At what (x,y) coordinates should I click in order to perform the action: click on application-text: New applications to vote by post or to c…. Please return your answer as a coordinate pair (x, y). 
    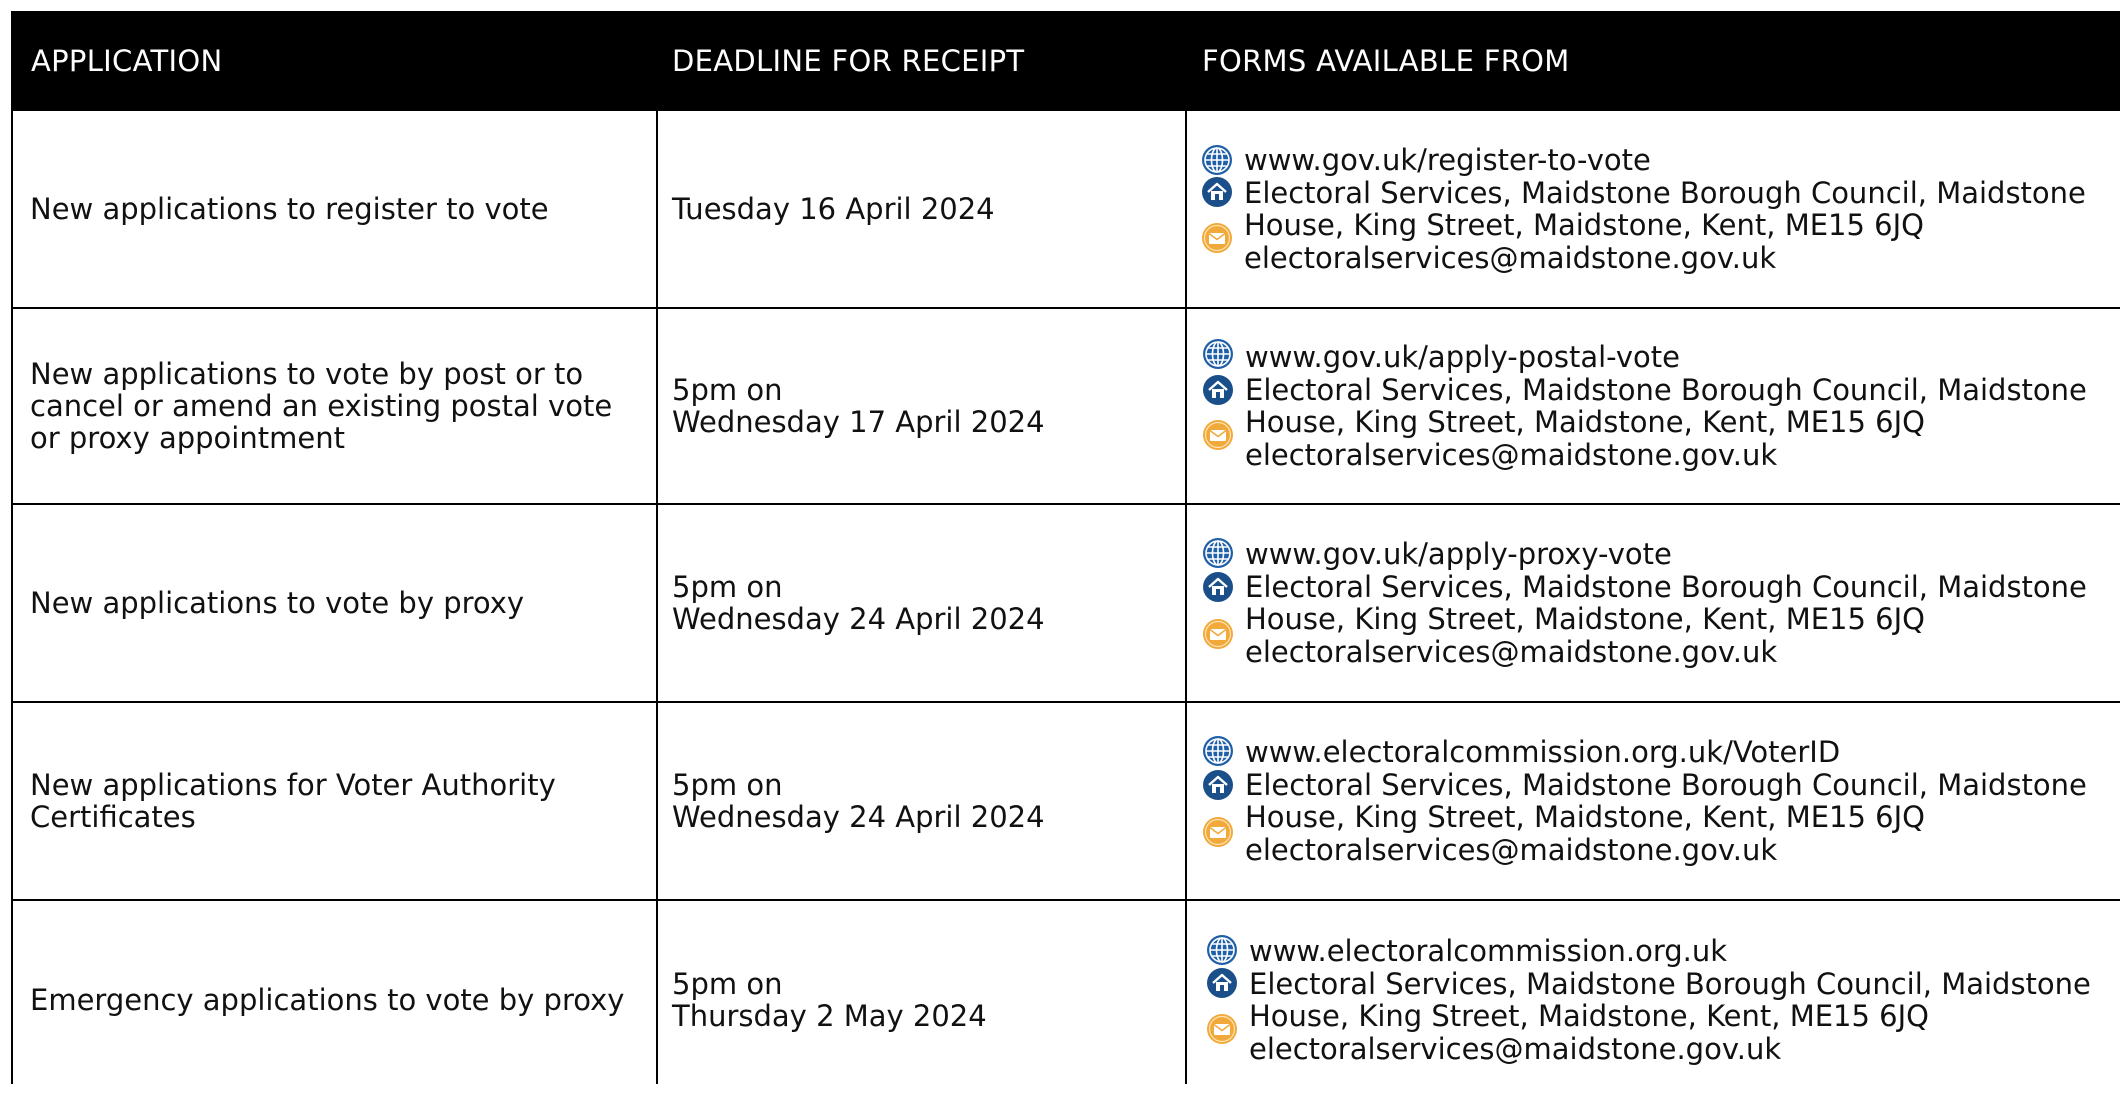
    Looking at the image, I should click on (321, 406).